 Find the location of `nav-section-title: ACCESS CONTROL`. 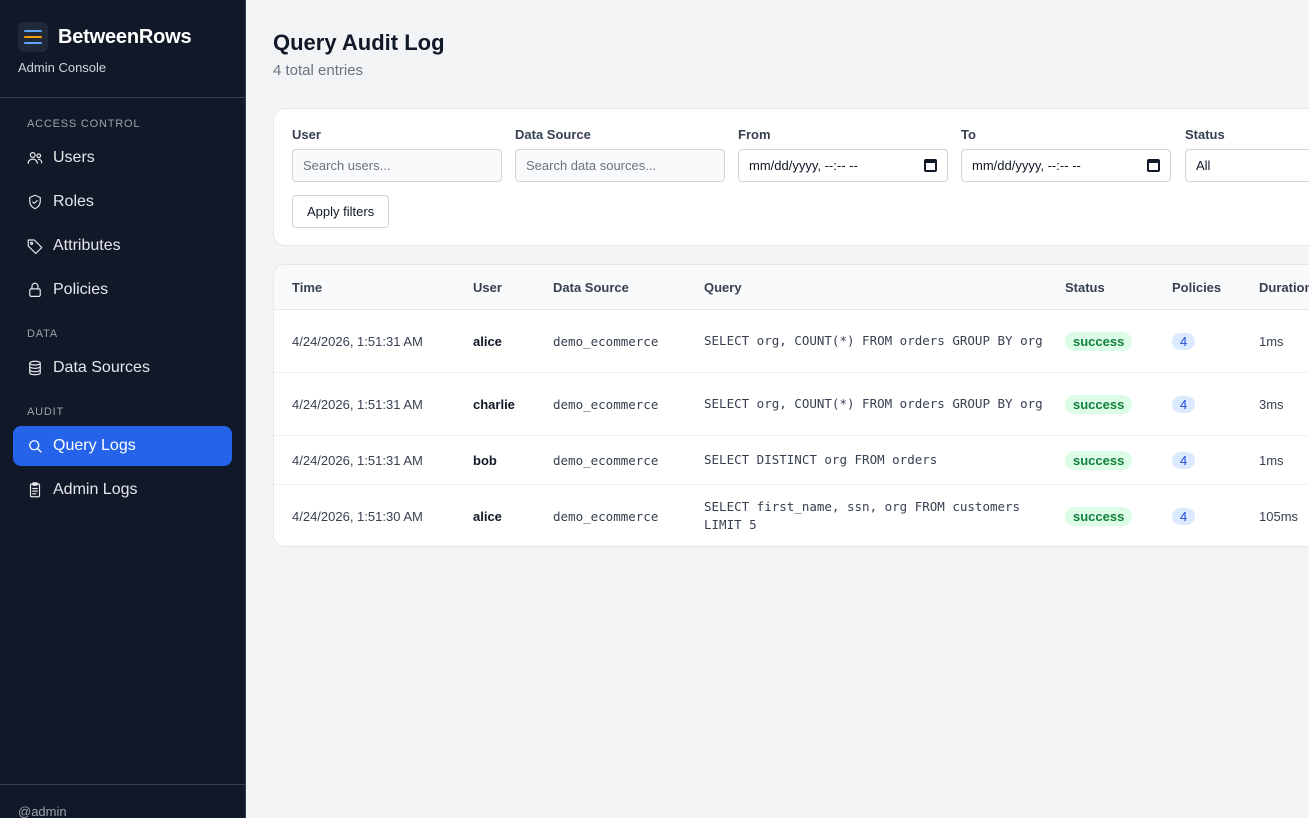

nav-section-title: ACCESS CONTROL is located at coordinates (84, 124).